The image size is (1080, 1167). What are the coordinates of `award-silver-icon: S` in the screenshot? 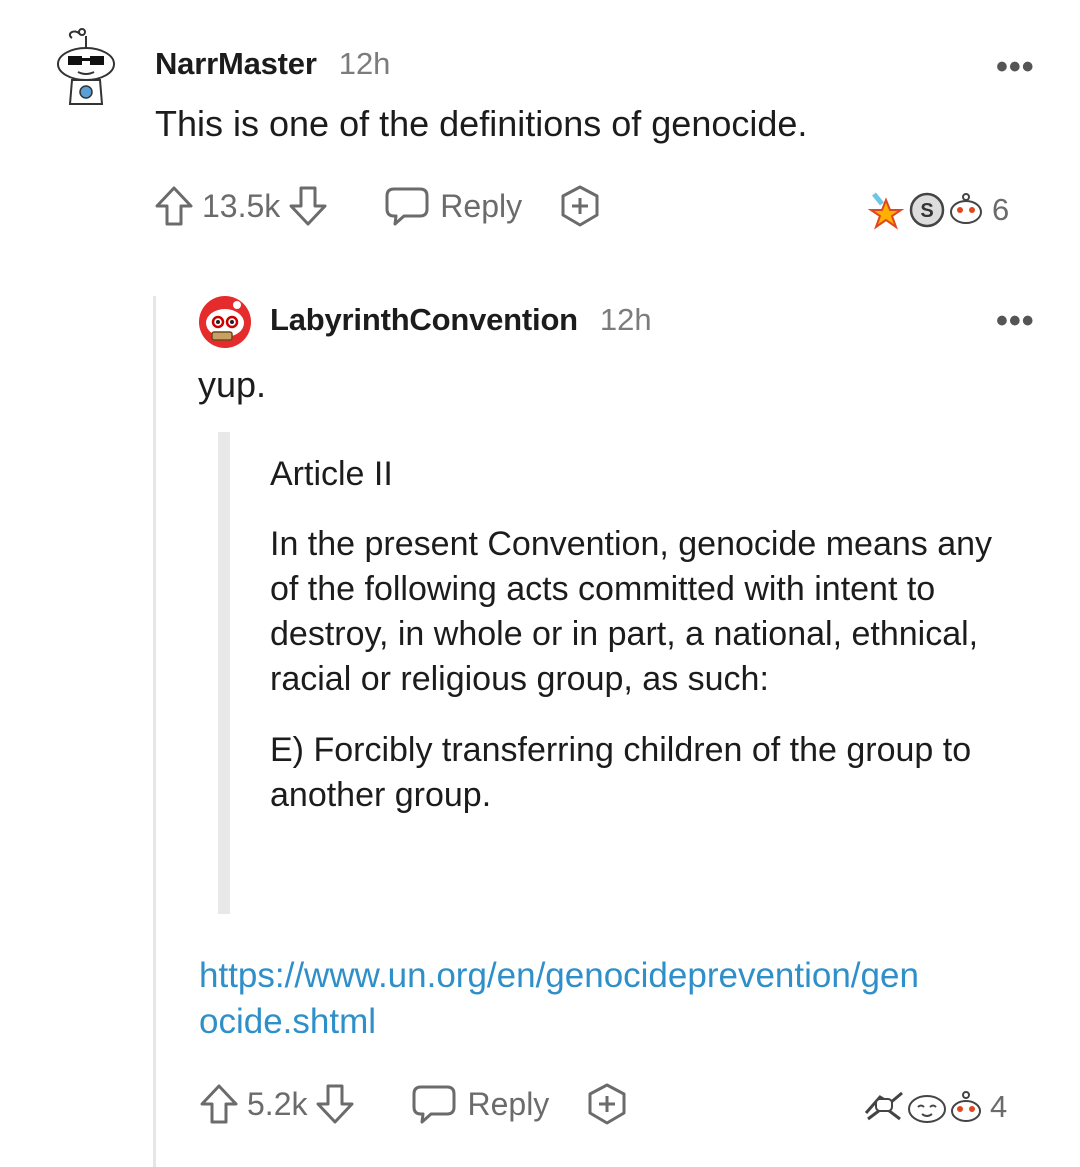 It's located at (927, 210).